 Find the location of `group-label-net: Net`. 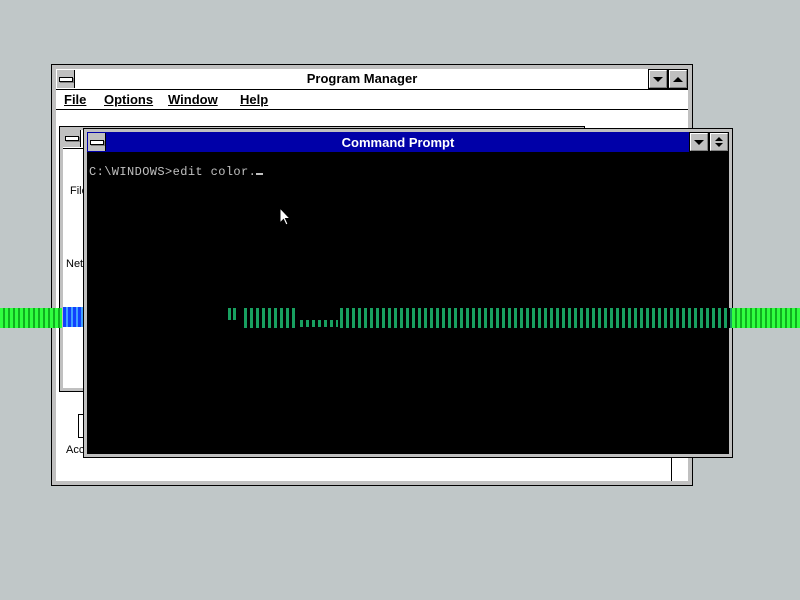

group-label-net: Net is located at coordinates (75, 264).